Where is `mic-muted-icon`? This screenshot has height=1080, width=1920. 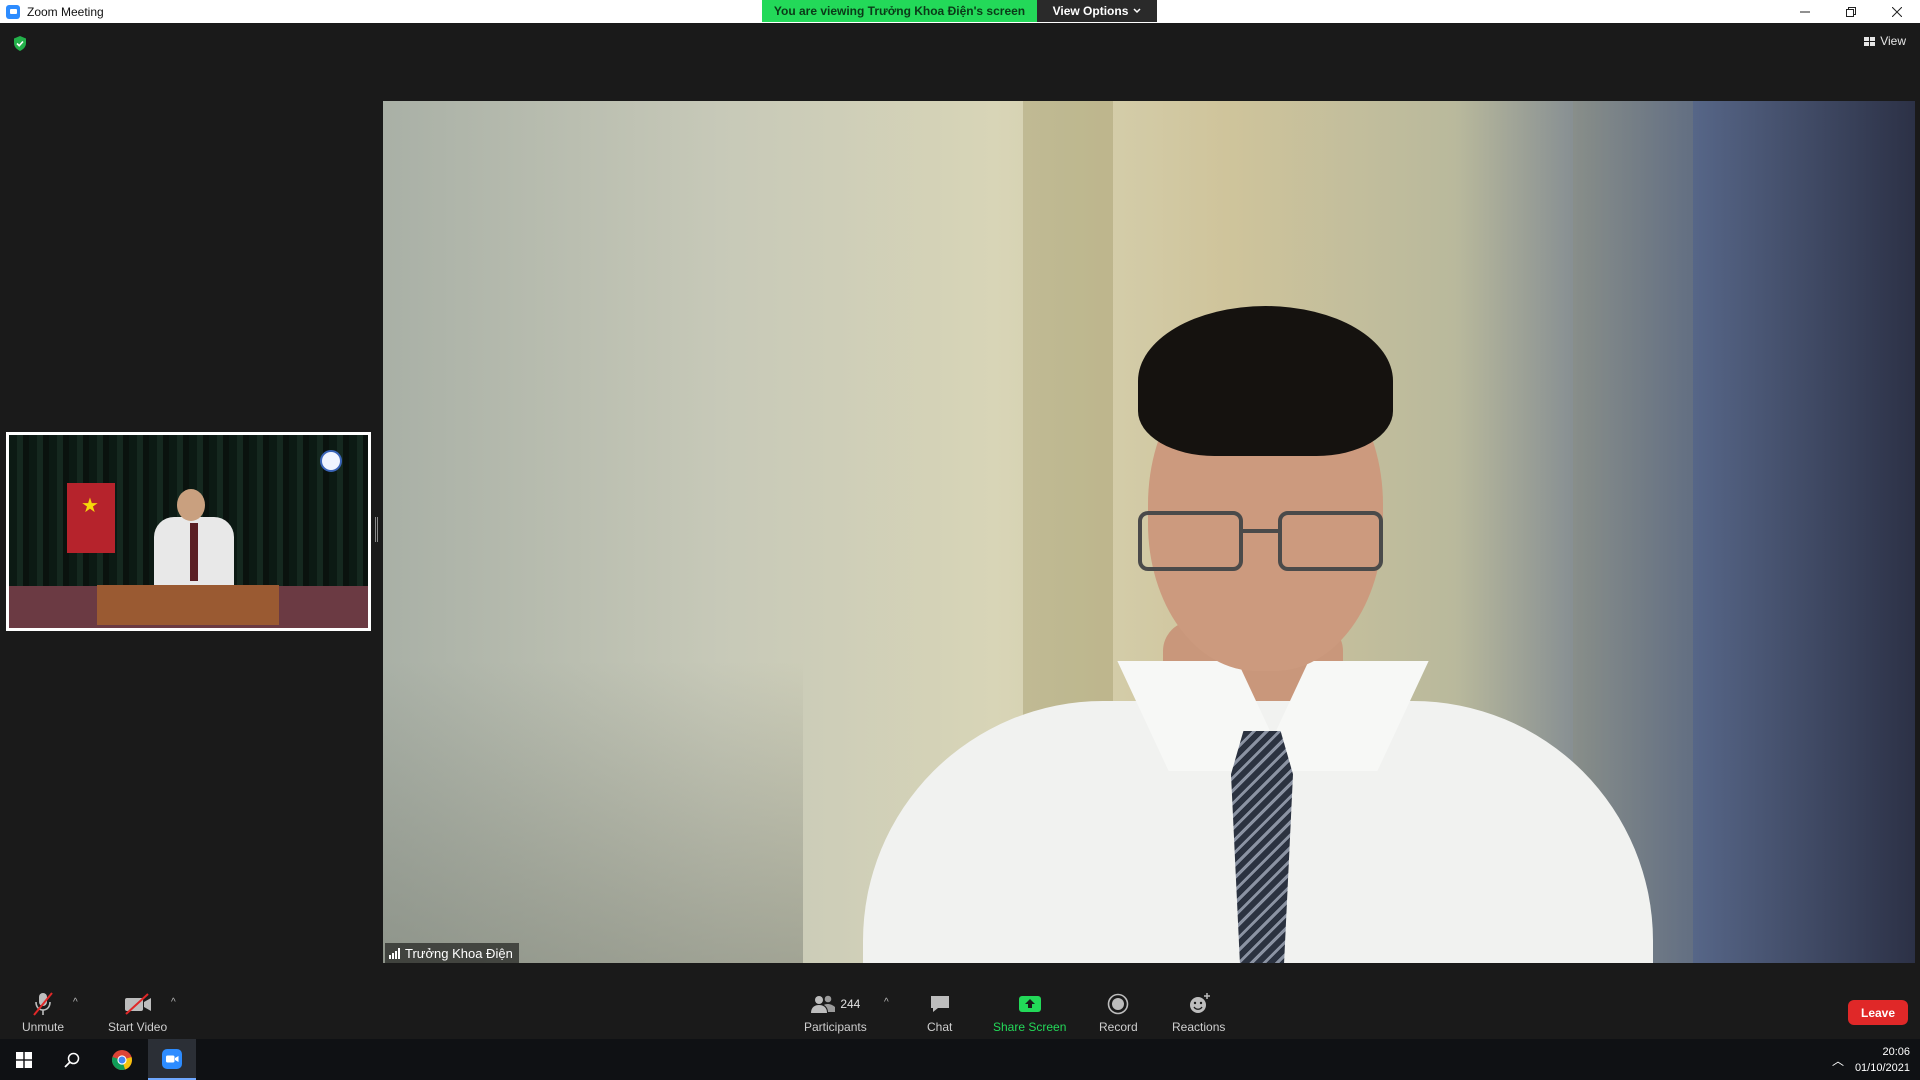 mic-muted-icon is located at coordinates (43, 1004).